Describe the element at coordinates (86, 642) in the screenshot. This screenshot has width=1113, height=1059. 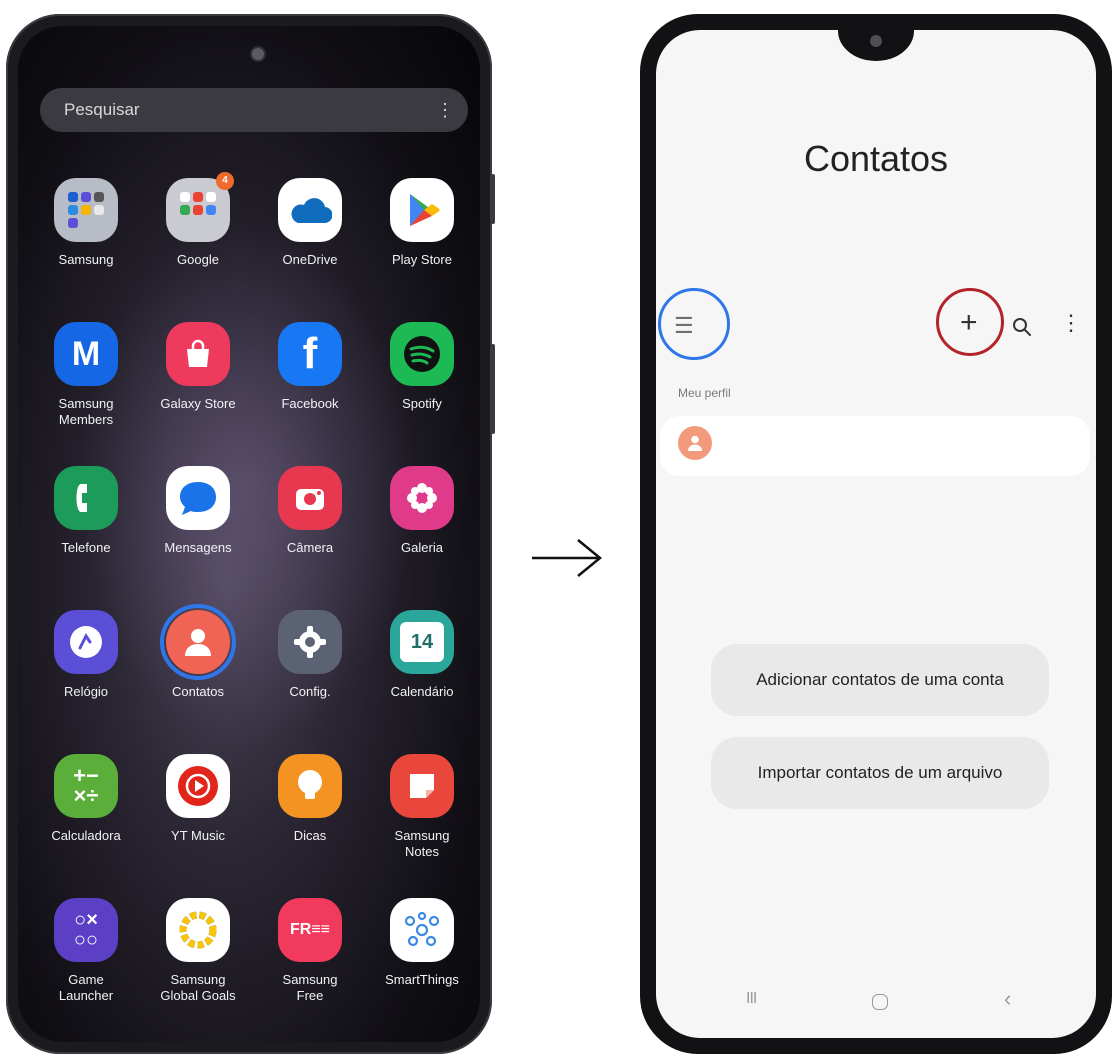
I see `clock-icon` at that location.